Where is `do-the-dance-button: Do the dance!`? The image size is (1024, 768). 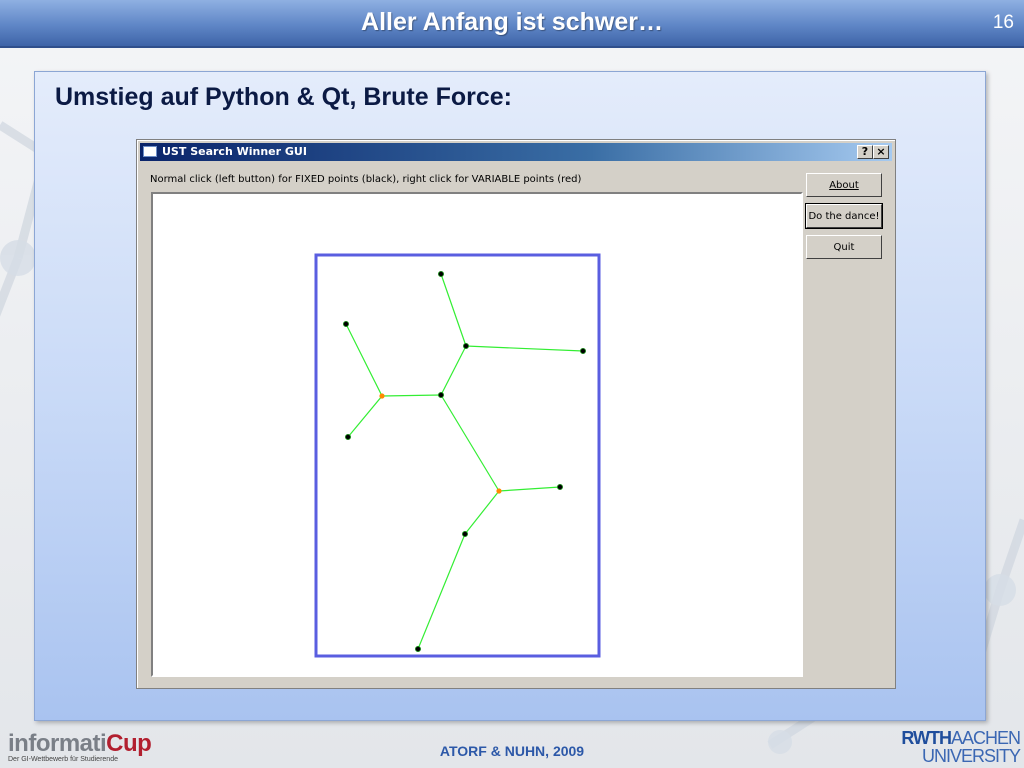 do-the-dance-button: Do the dance! is located at coordinates (844, 216).